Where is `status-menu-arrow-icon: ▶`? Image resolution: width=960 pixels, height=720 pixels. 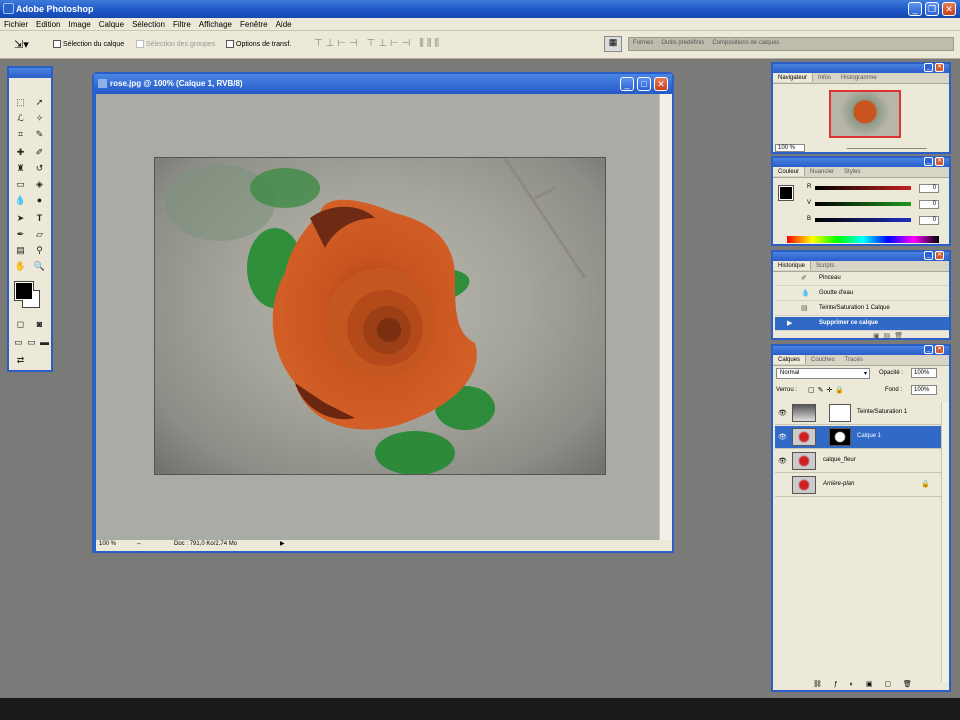 status-menu-arrow-icon: ▶ is located at coordinates (282, 543).